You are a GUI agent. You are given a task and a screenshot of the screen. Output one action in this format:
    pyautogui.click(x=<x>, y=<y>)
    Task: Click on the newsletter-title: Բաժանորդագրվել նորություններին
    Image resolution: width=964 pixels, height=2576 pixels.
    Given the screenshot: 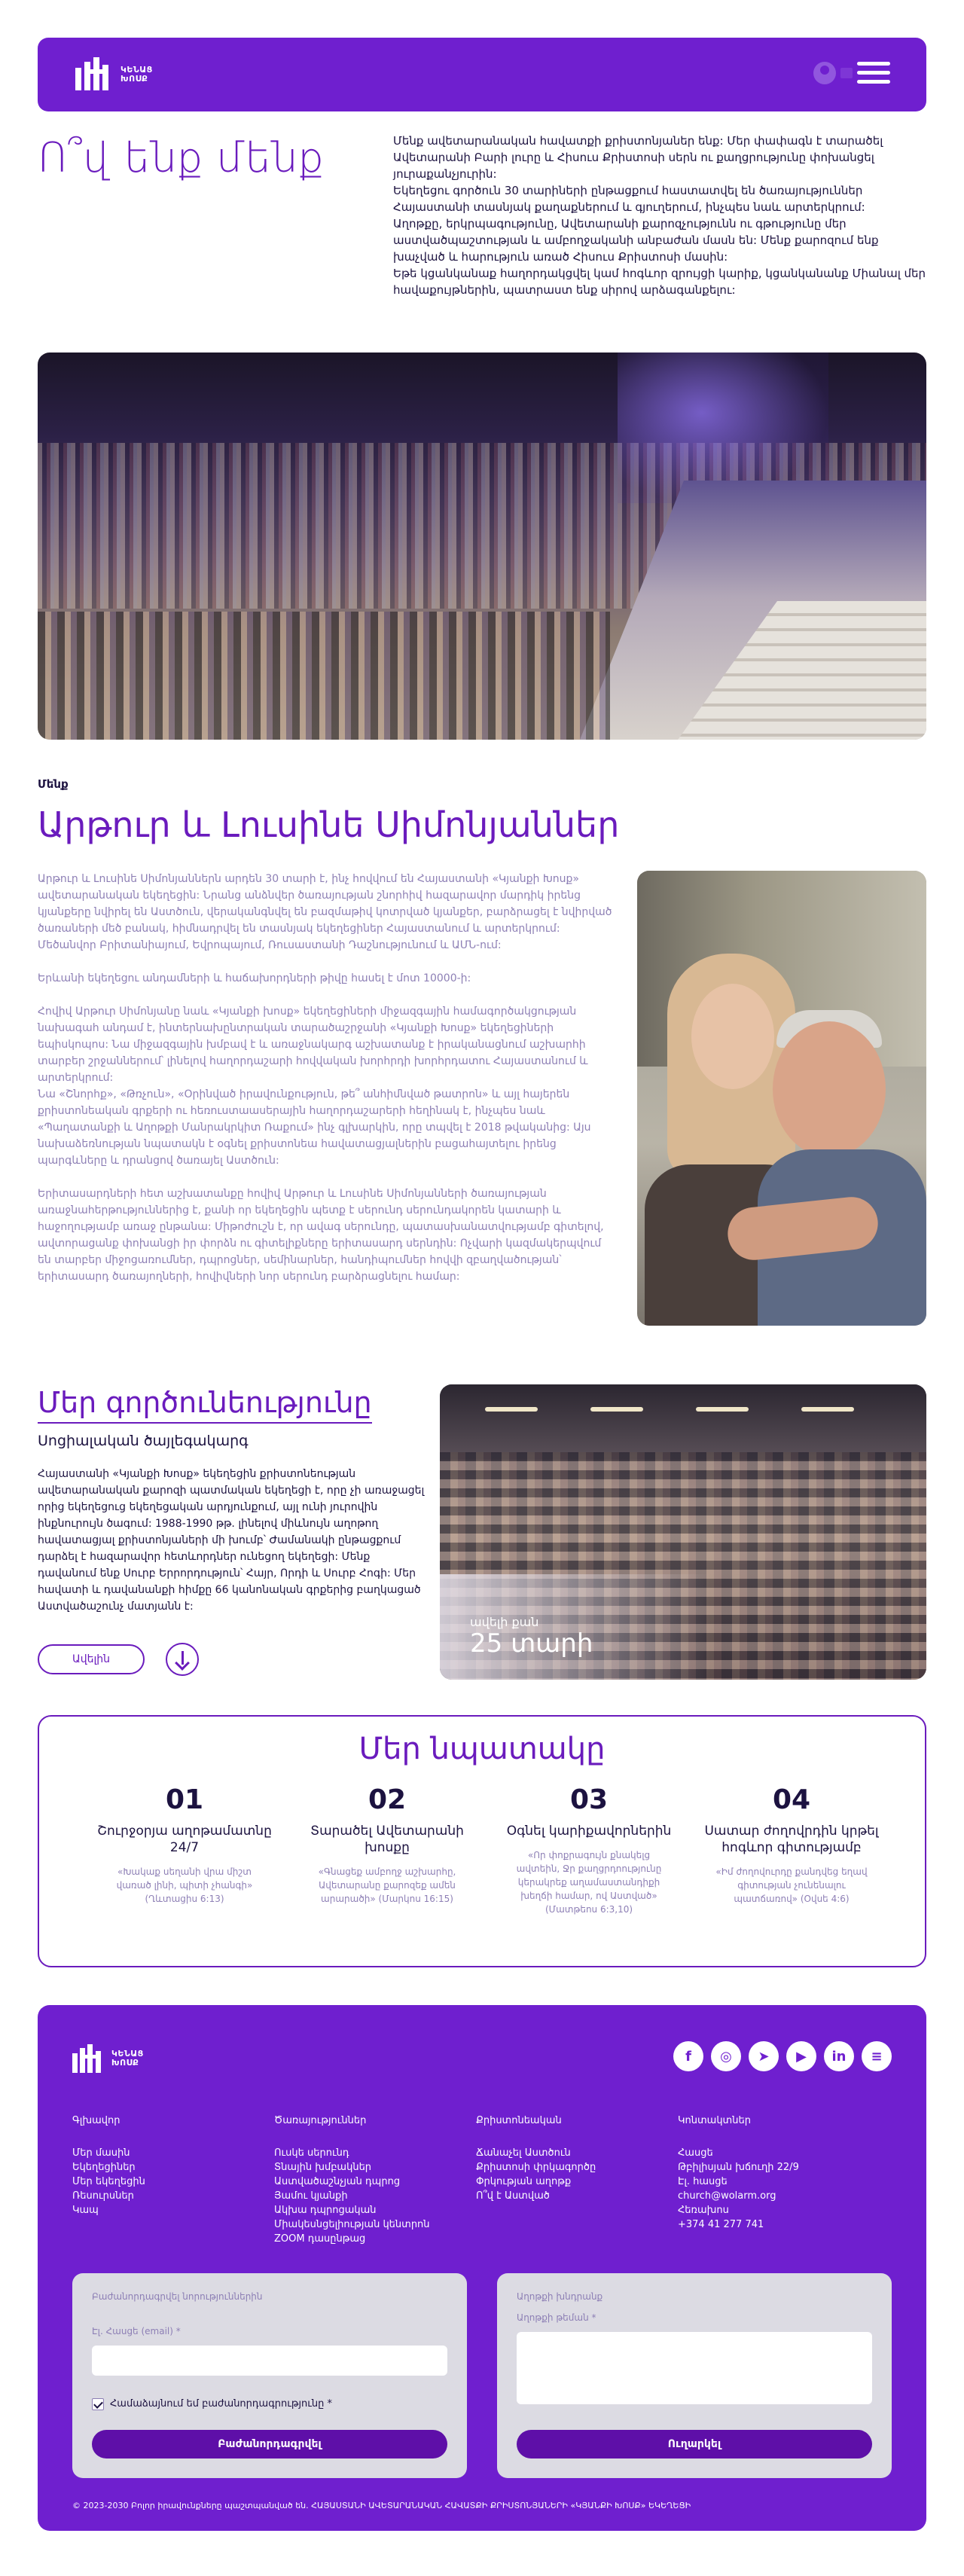 What is the action you would take?
    pyautogui.click(x=177, y=2297)
    